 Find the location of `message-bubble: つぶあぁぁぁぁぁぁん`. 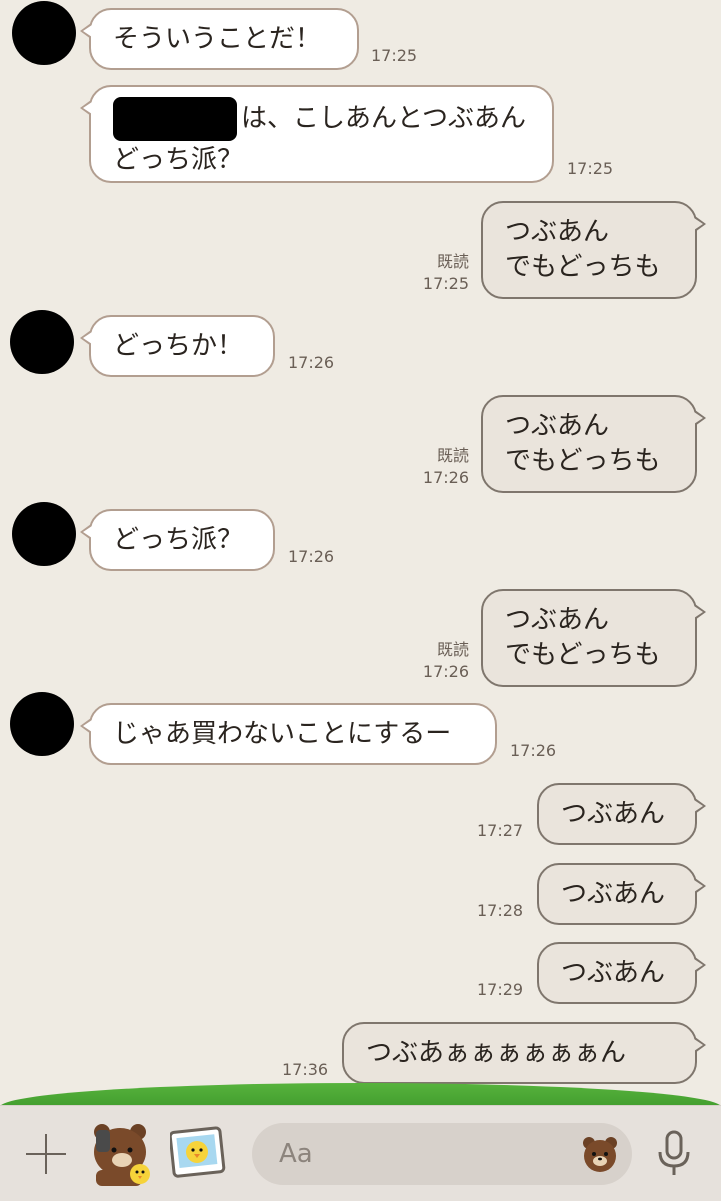

message-bubble: つぶあぁぁぁぁぁぁん is located at coordinates (524, 1053).